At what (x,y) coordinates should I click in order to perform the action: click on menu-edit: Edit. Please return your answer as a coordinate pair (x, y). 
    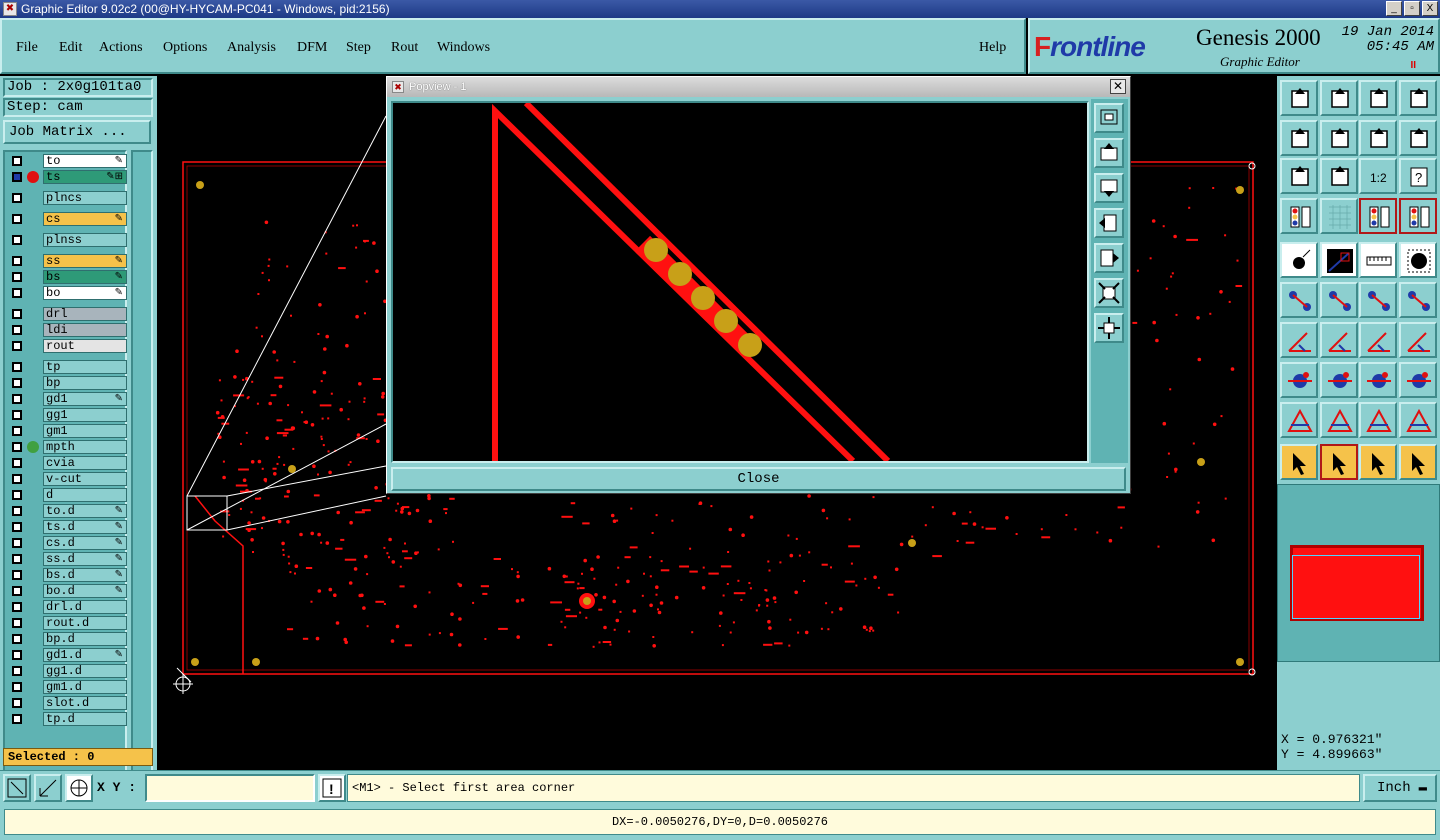
    Looking at the image, I should click on (70, 48).